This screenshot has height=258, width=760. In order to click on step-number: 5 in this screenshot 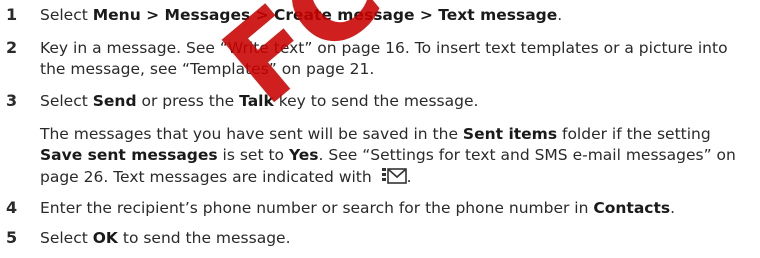, I will do `click(12, 237)`.